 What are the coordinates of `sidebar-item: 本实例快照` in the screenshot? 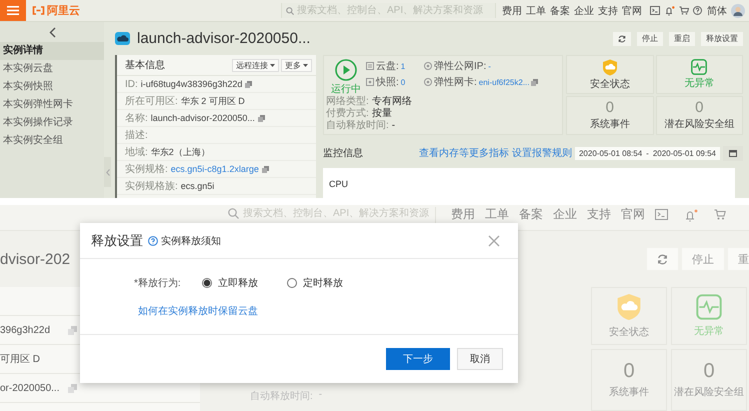 It's located at (52, 87).